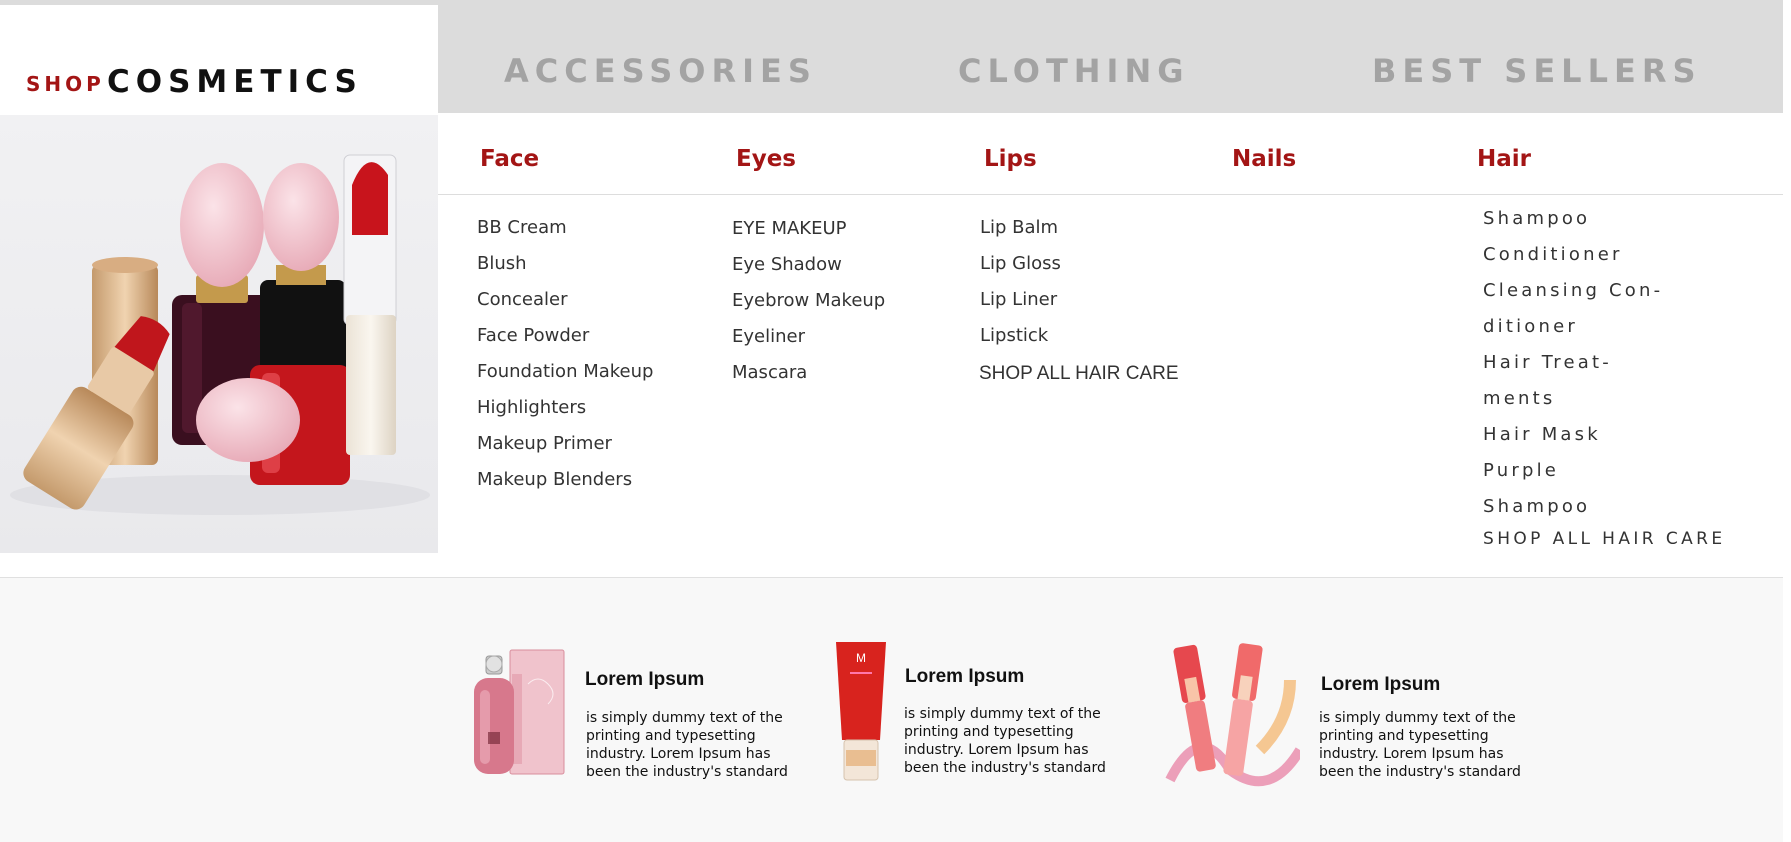  Describe the element at coordinates (1504, 159) in the screenshot. I see `category-hair: Hair` at that location.